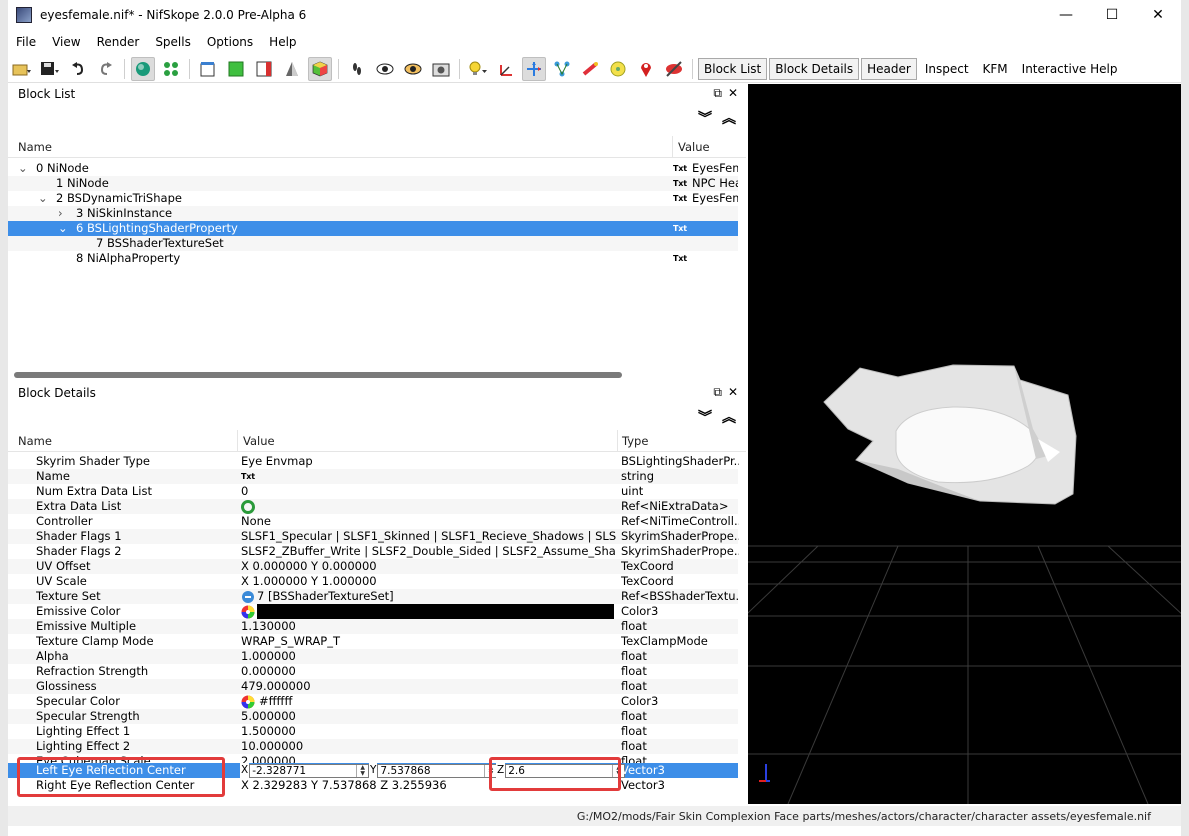 This screenshot has width=1189, height=836. Describe the element at coordinates (437, 701) in the screenshot. I see `field-value: #ffffff` at that location.